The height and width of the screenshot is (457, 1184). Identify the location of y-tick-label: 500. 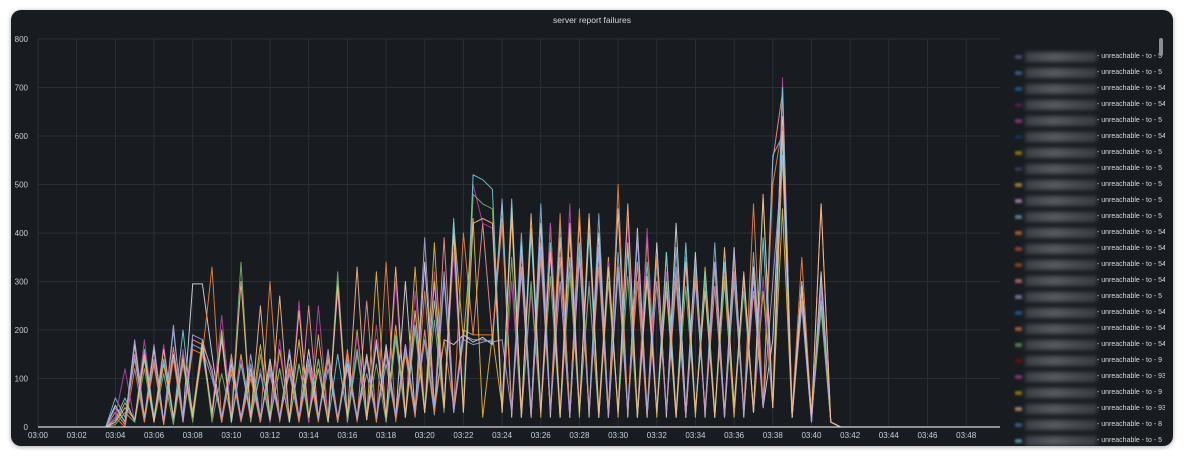
(22, 185).